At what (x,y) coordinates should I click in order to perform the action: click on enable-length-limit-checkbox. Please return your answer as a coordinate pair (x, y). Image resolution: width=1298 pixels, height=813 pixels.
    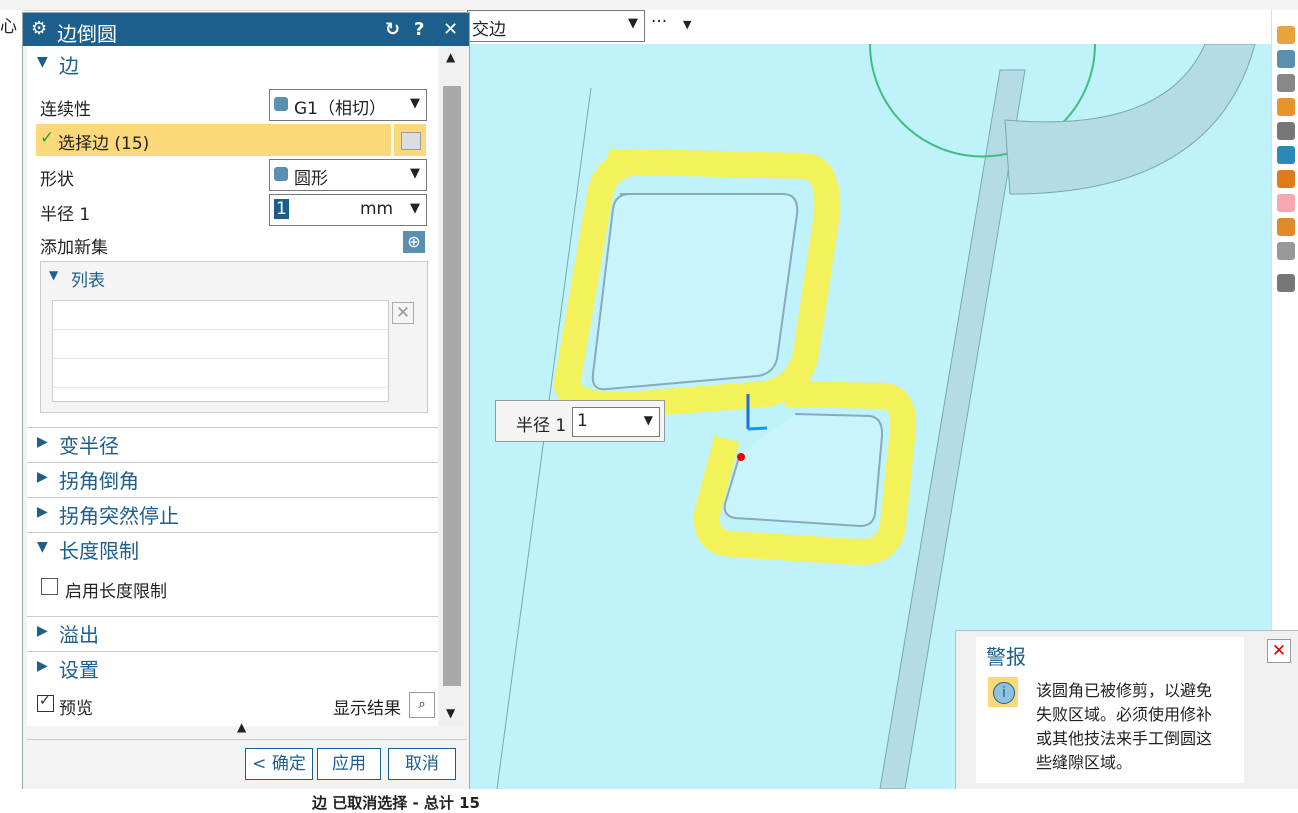
    Looking at the image, I should click on (49, 586).